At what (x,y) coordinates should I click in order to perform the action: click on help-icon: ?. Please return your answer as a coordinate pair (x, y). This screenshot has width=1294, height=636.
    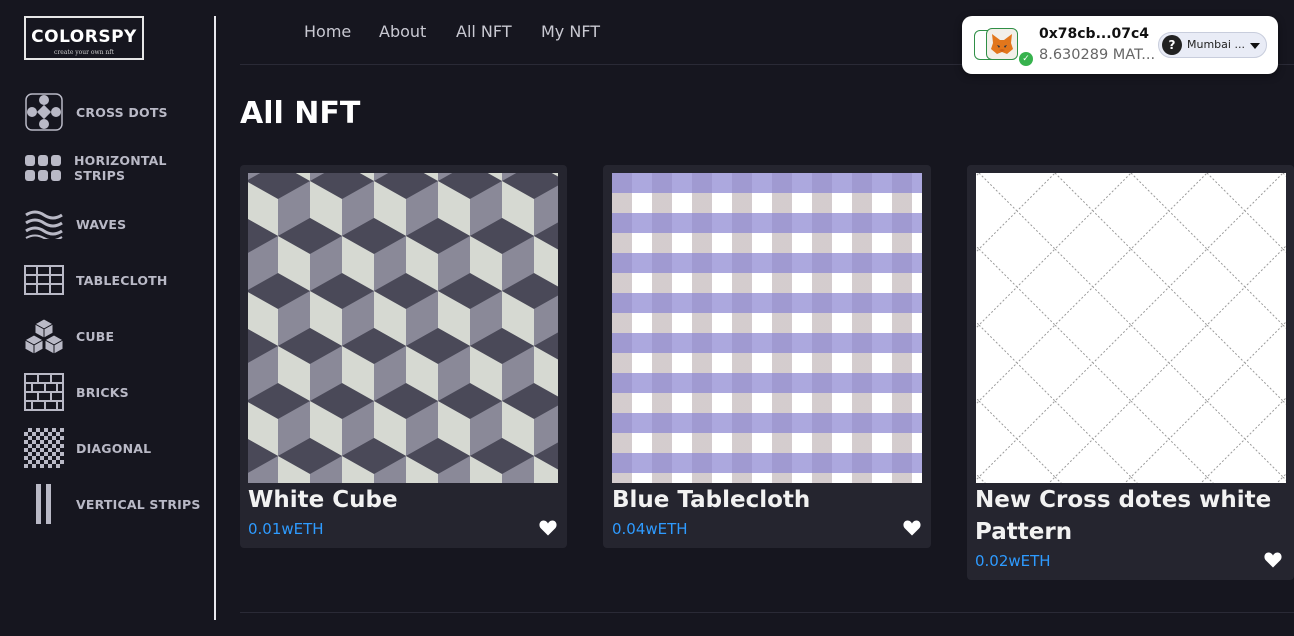
    Looking at the image, I should click on (1172, 45).